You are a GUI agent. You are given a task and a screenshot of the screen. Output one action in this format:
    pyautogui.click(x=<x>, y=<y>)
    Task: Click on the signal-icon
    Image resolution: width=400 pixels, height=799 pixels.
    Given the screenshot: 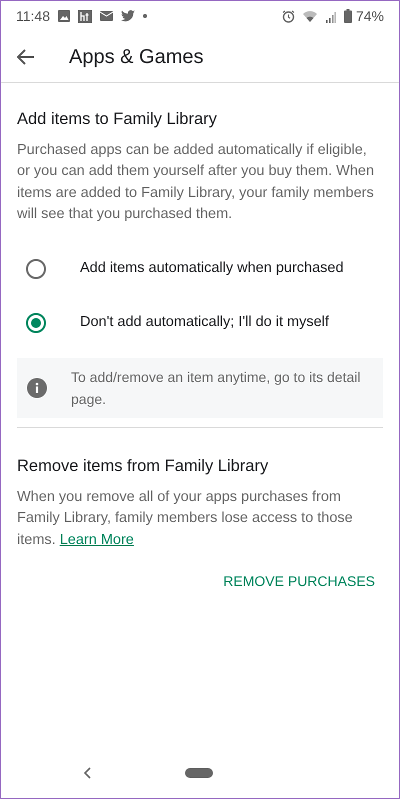 What is the action you would take?
    pyautogui.click(x=330, y=16)
    